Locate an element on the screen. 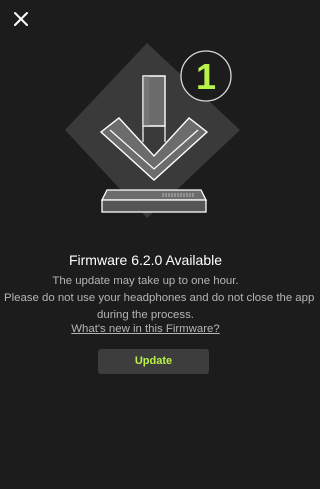  update-button: Update is located at coordinates (153, 361).